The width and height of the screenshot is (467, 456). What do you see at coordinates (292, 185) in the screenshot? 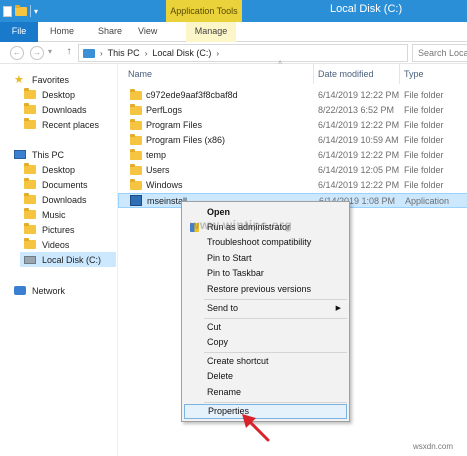
I see `table-row: Windows 6/14/2019 12:22 PM File folder` at bounding box center [292, 185].